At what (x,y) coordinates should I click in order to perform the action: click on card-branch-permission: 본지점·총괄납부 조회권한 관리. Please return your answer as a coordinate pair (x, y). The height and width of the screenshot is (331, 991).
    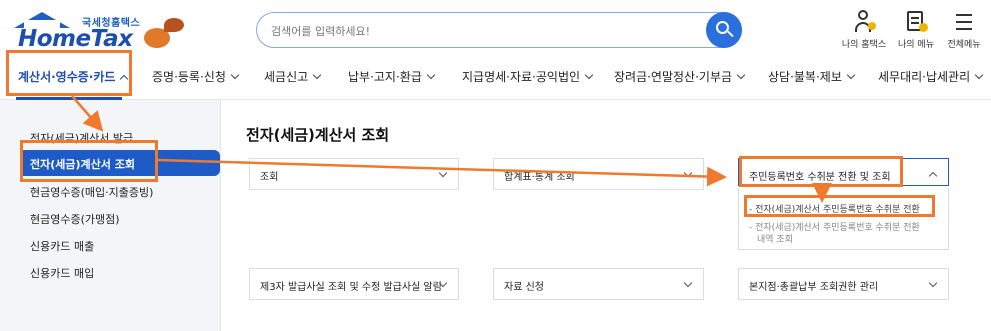
    Looking at the image, I should click on (843, 284).